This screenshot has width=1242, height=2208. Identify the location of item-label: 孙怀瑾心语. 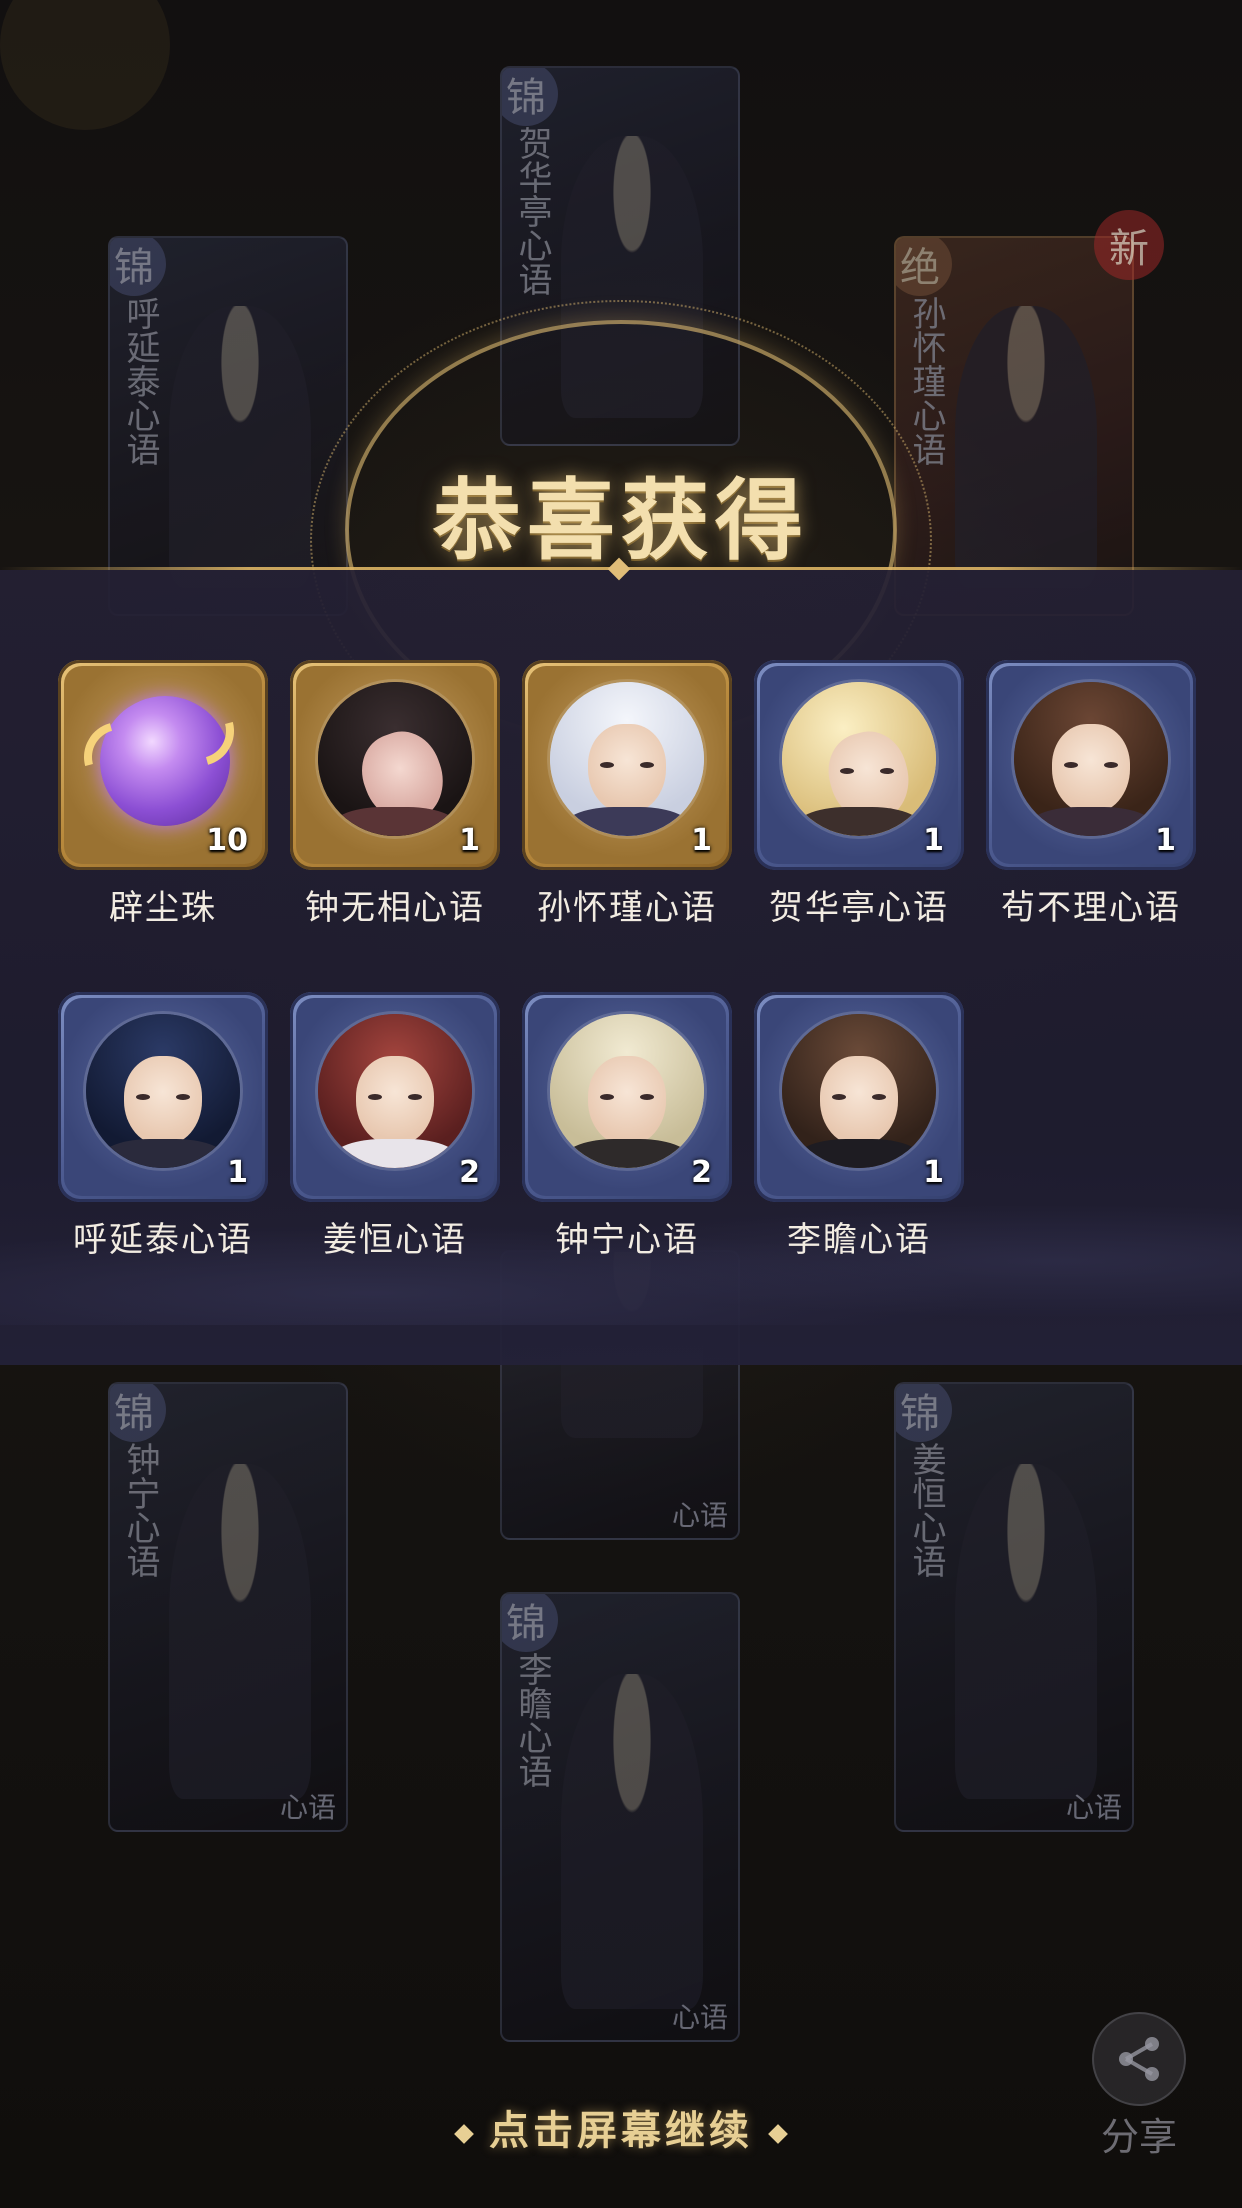
(627, 908).